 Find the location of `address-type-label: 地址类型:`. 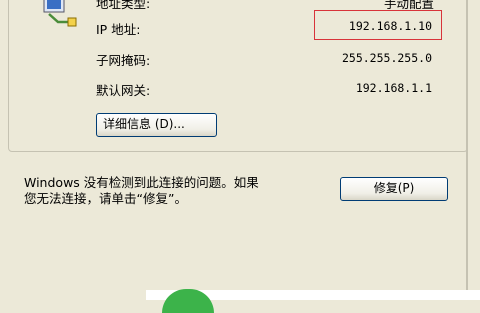

address-type-label: 地址类型: is located at coordinates (123, 5).